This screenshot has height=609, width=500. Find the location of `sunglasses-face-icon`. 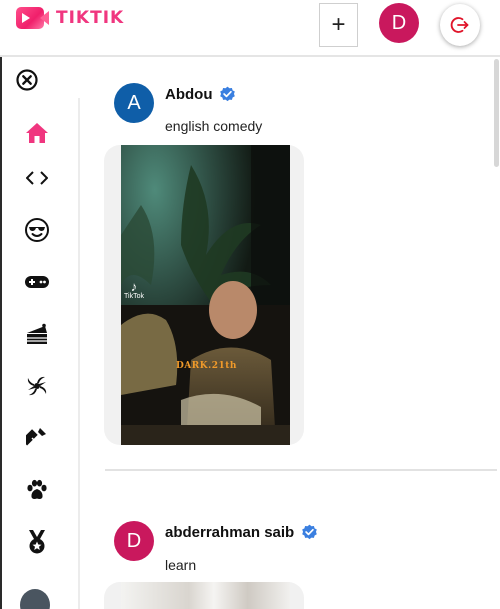

sunglasses-face-icon is located at coordinates (37, 230).